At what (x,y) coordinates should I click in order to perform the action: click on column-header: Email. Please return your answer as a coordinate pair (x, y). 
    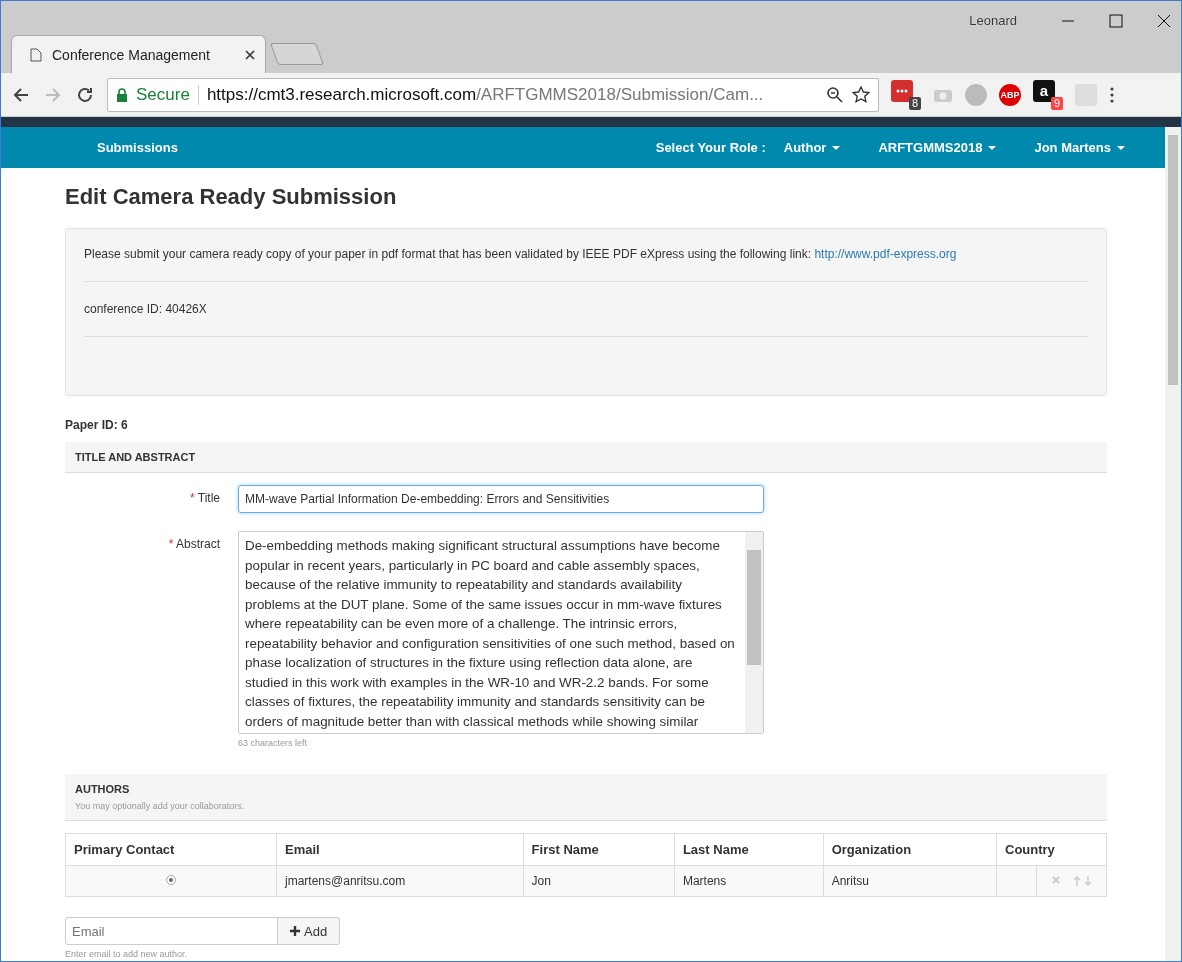
    Looking at the image, I should click on (400, 849).